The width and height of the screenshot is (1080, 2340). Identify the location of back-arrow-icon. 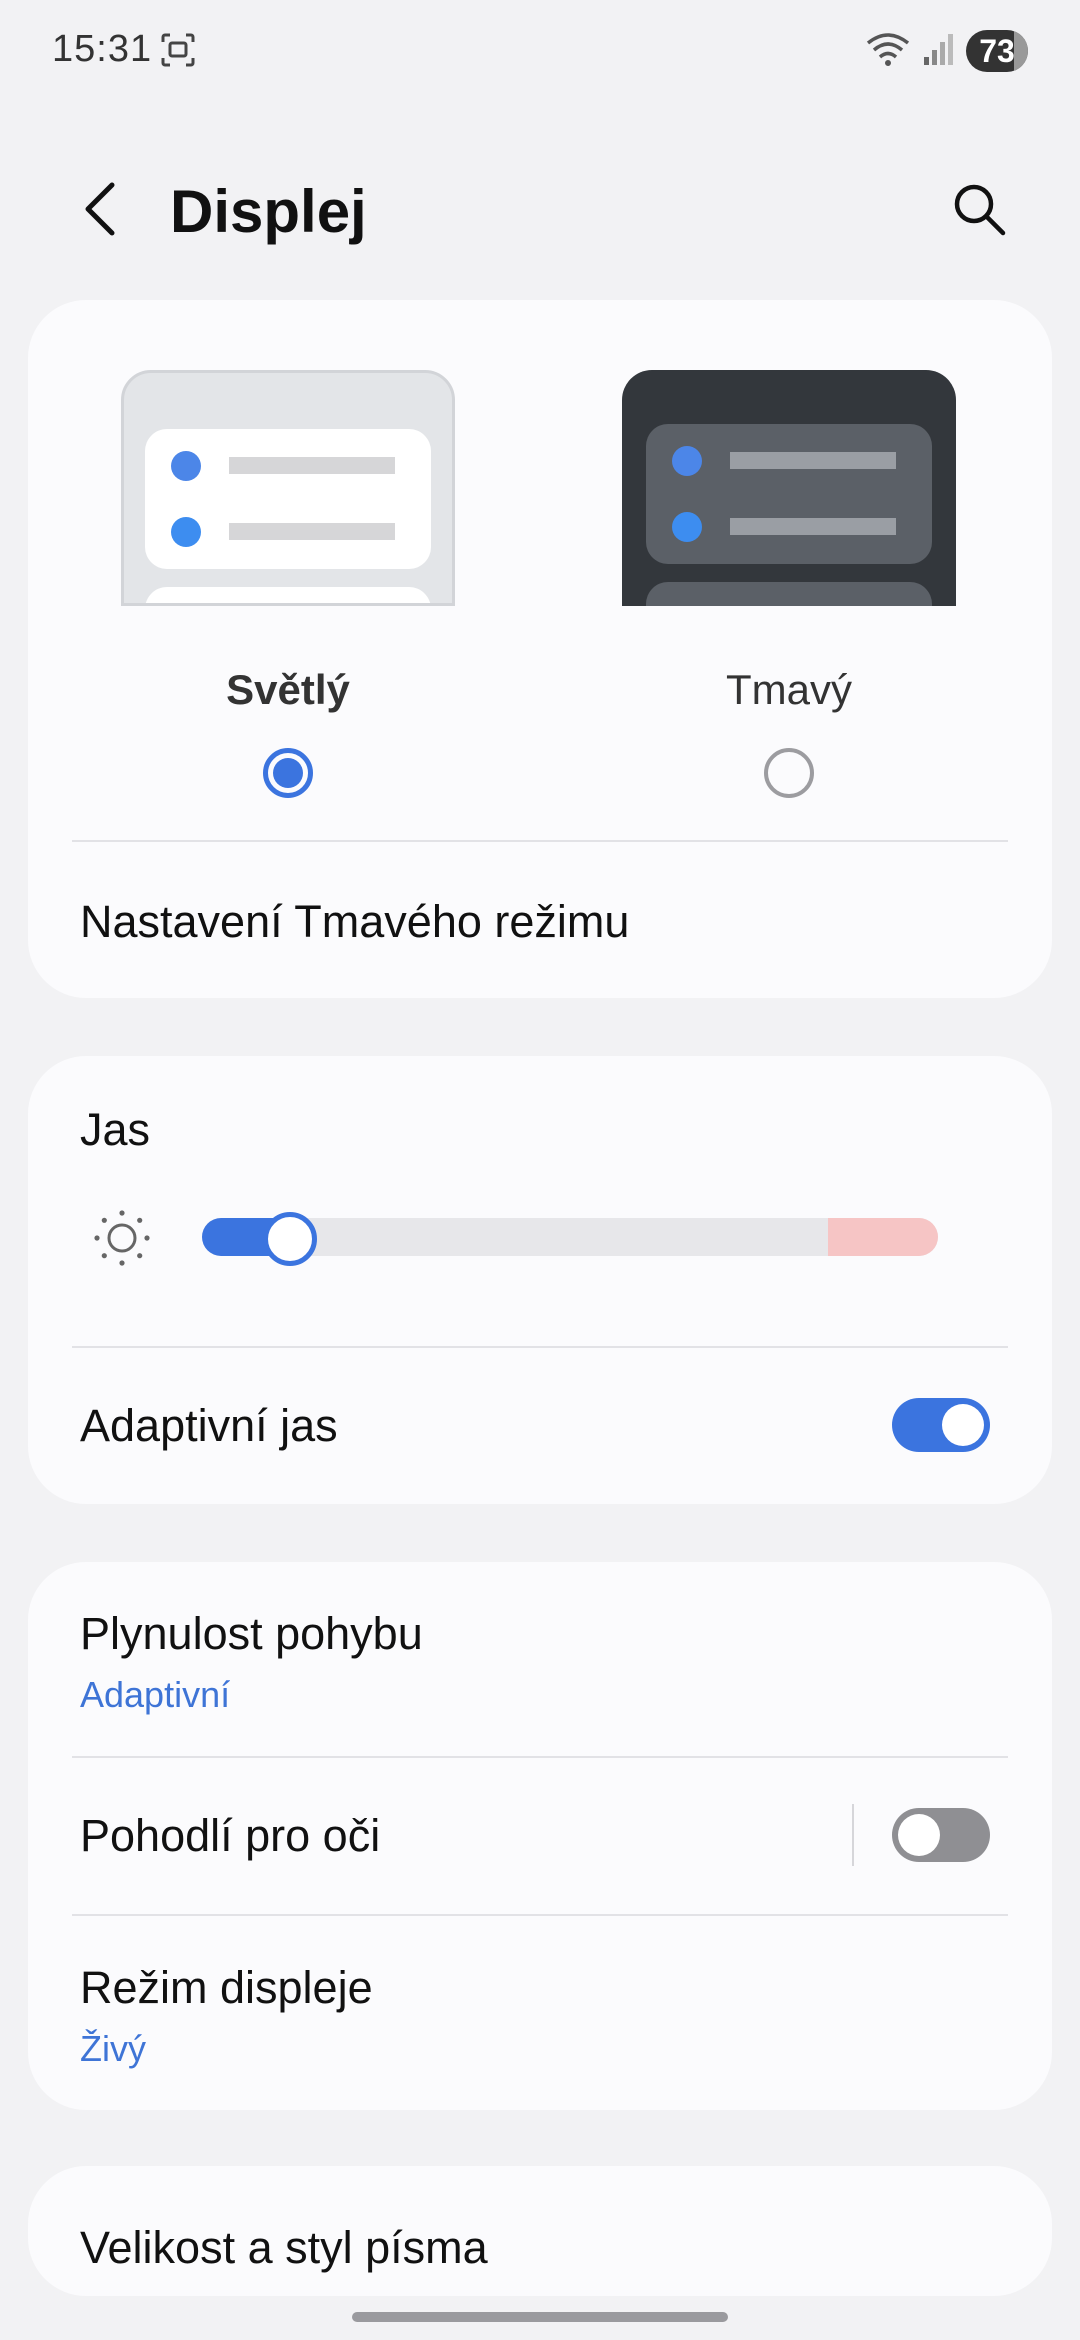
(100, 211).